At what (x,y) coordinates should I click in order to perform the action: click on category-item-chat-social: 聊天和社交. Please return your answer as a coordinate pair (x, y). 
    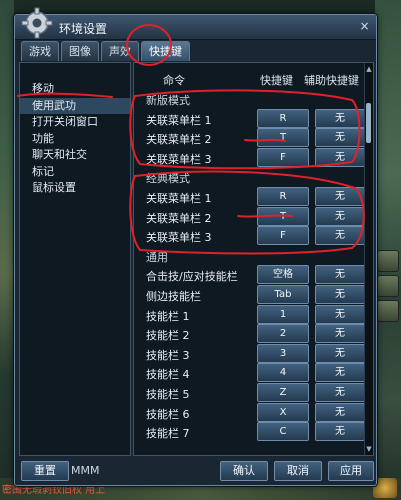
    Looking at the image, I should click on (75, 155).